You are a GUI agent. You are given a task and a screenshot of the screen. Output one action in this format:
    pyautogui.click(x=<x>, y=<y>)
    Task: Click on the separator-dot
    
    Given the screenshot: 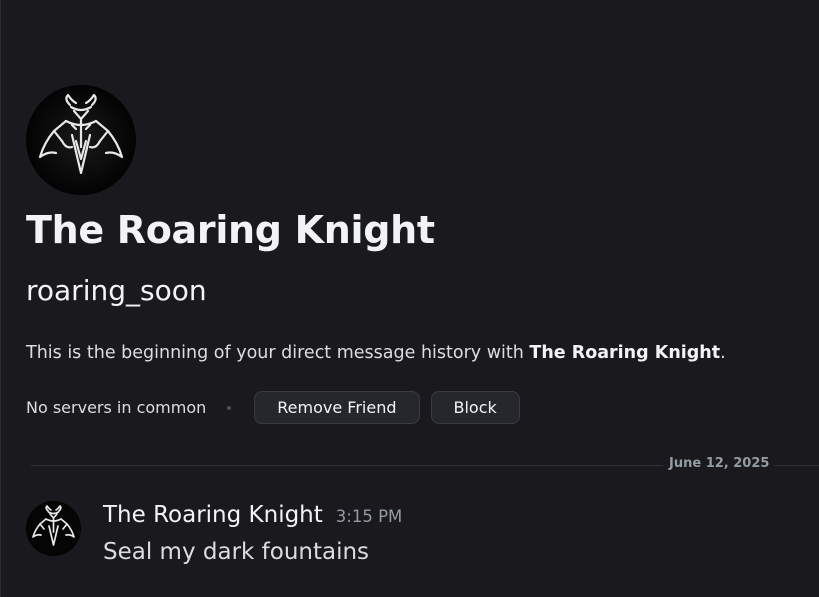 What is the action you would take?
    pyautogui.click(x=229, y=407)
    